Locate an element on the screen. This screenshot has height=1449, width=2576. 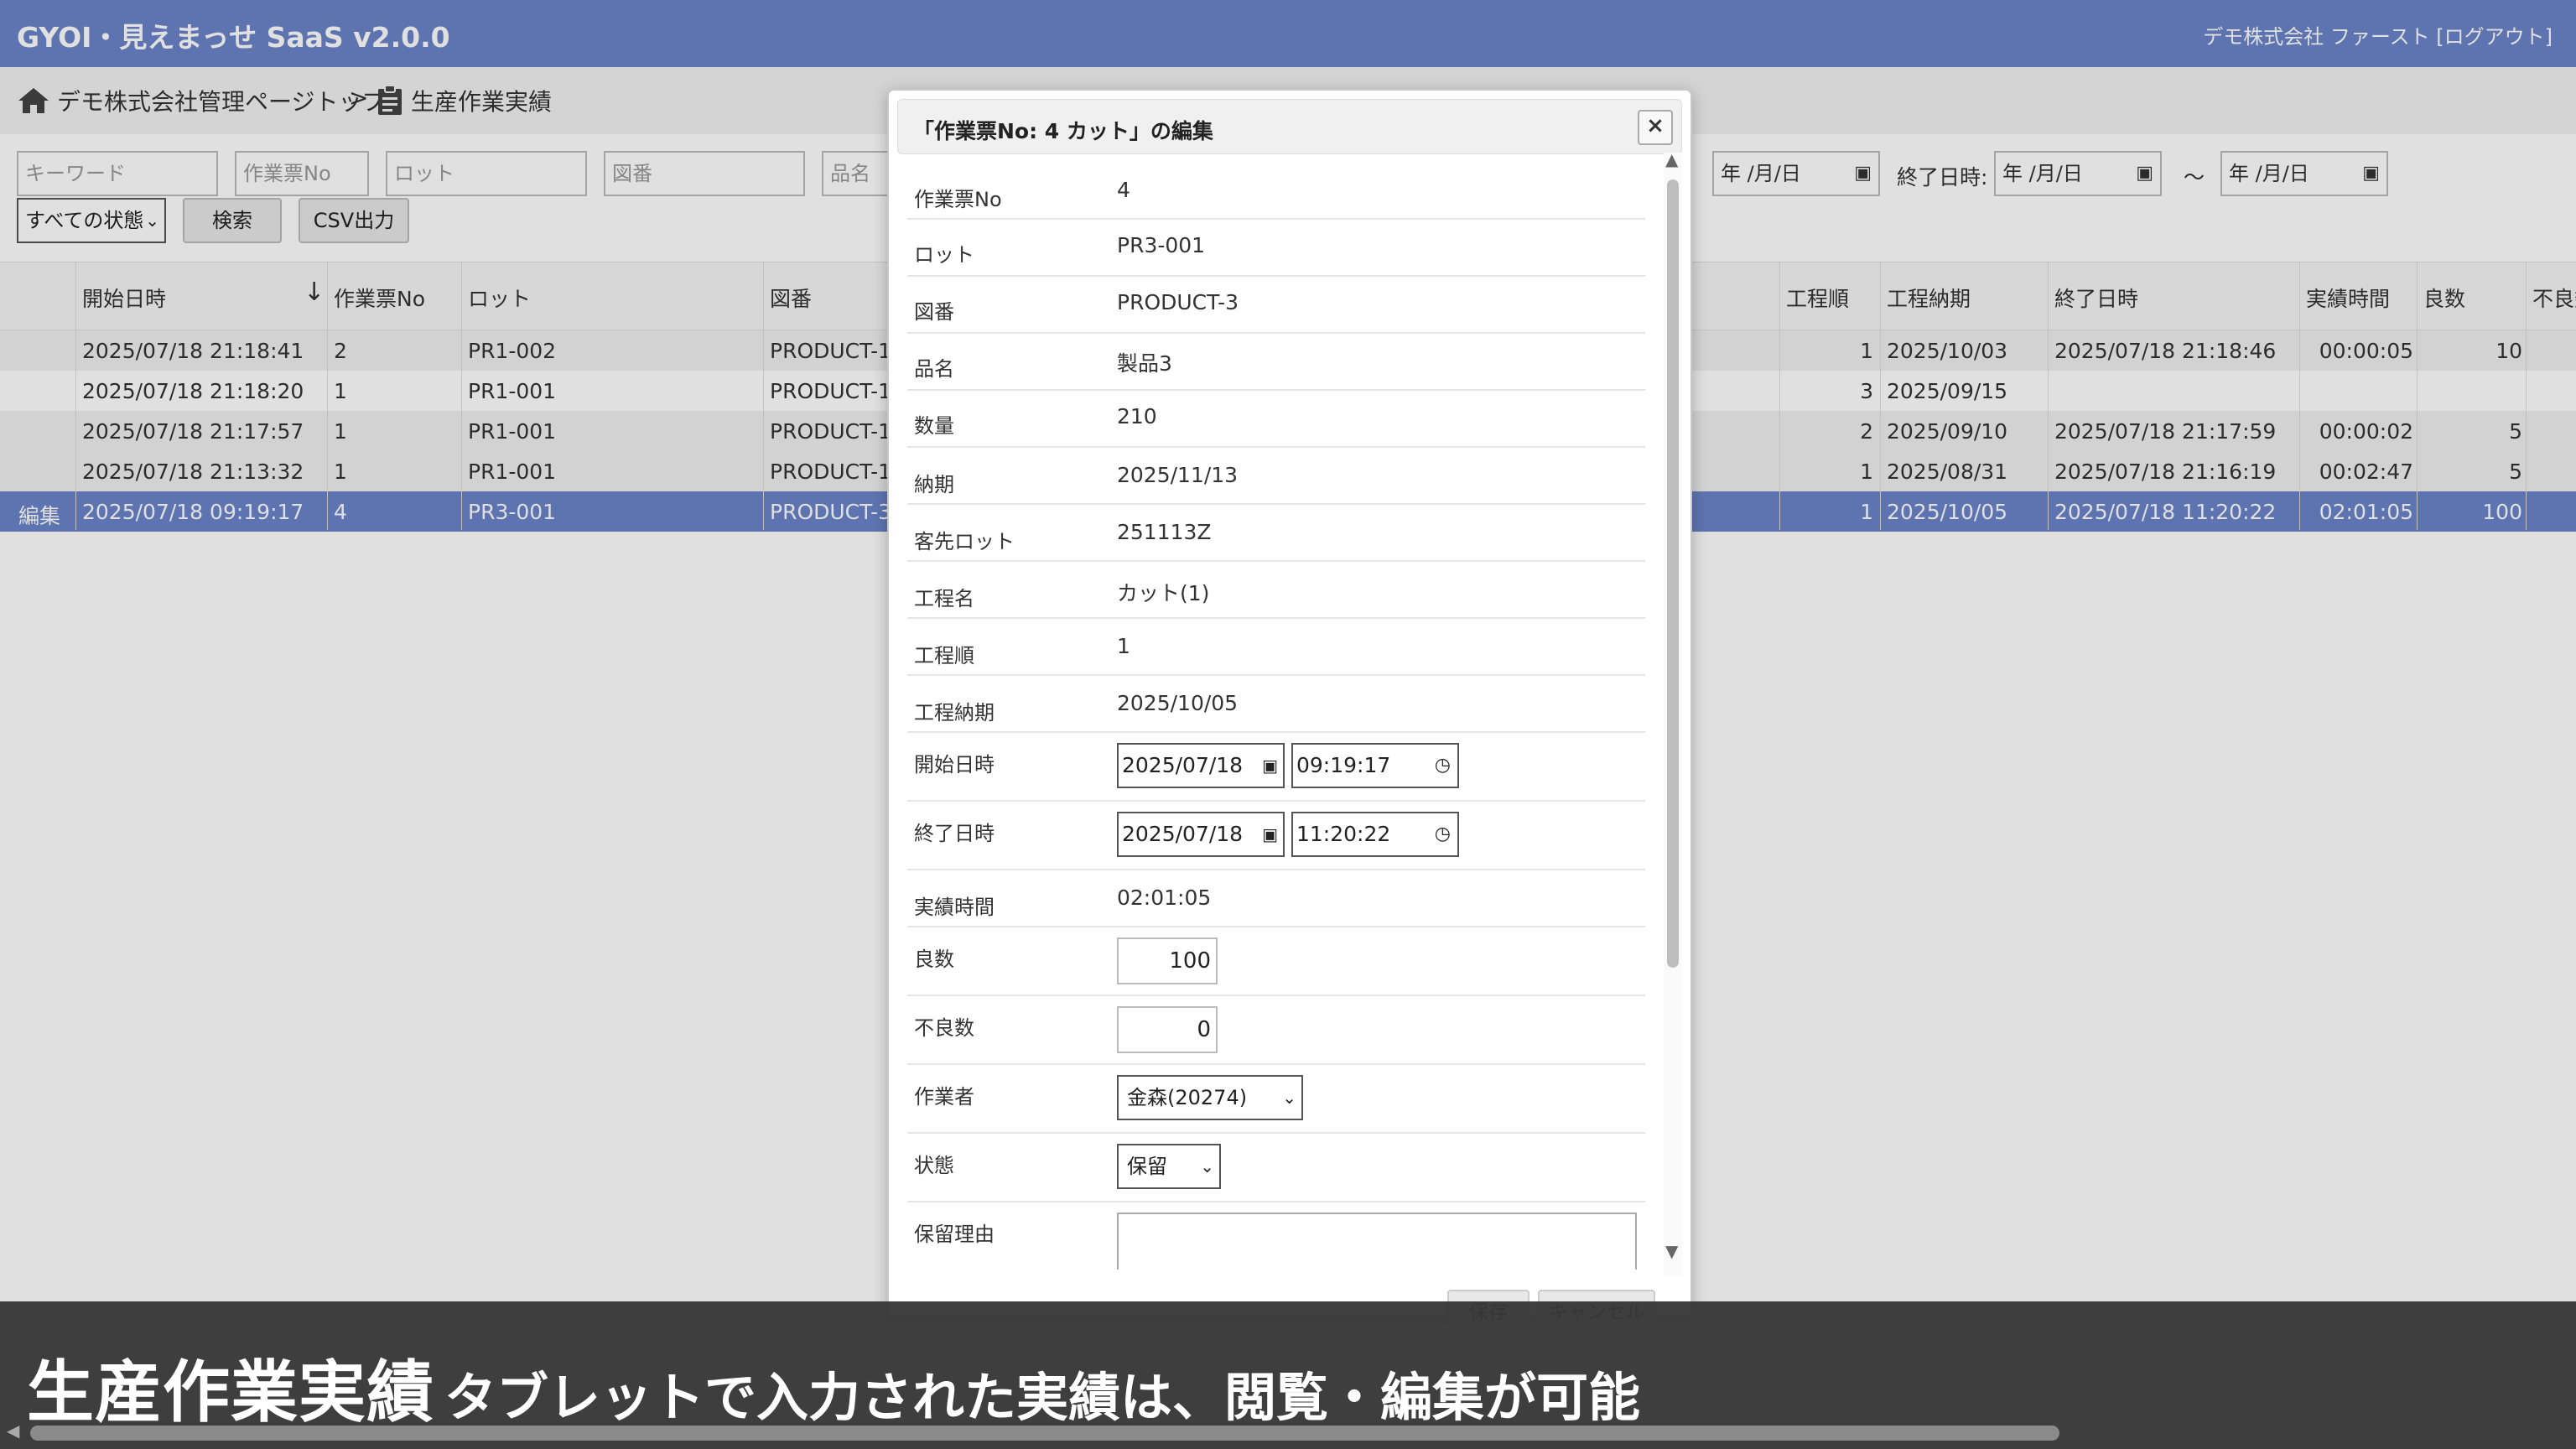
field-row-worker: 作業者 金森(20274) ⌄ is located at coordinates (1276, 1099).